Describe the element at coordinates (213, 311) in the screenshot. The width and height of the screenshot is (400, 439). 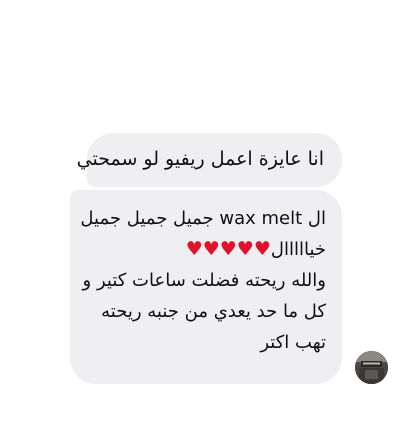
I see `message-line-4: كل ما حد يعدي من جنبه ريحته` at that location.